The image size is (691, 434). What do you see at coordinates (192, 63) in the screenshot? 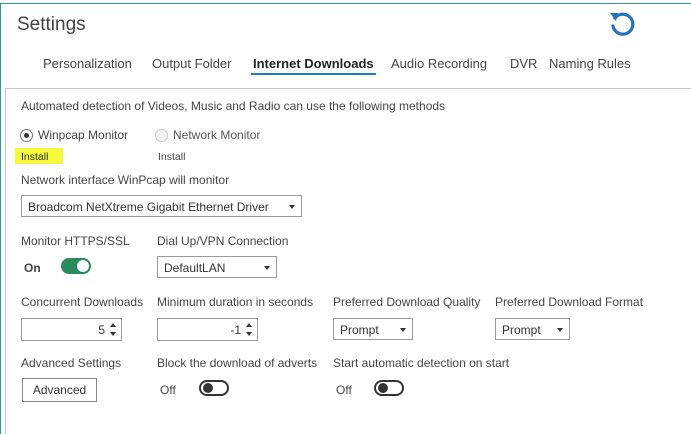
I see `tab-output-folder: Output Folder` at bounding box center [192, 63].